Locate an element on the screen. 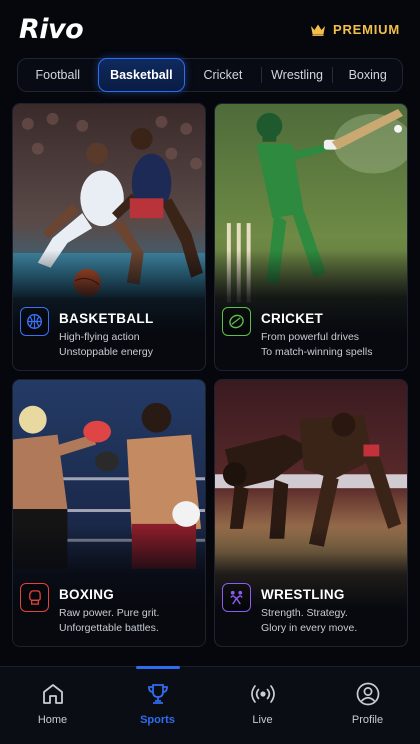 This screenshot has width=420, height=744. nav-sports: Sports is located at coordinates (157, 705).